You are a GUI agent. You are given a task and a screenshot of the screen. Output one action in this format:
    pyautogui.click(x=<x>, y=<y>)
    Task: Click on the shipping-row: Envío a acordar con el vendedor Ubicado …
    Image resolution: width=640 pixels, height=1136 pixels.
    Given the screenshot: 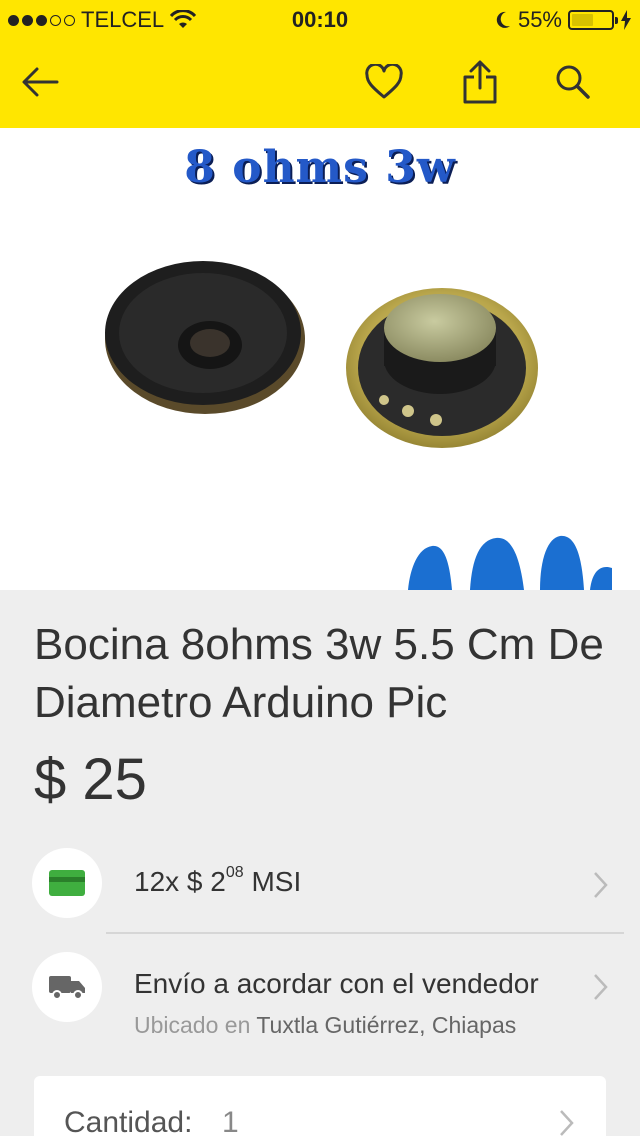 What is the action you would take?
    pyautogui.click(x=320, y=995)
    